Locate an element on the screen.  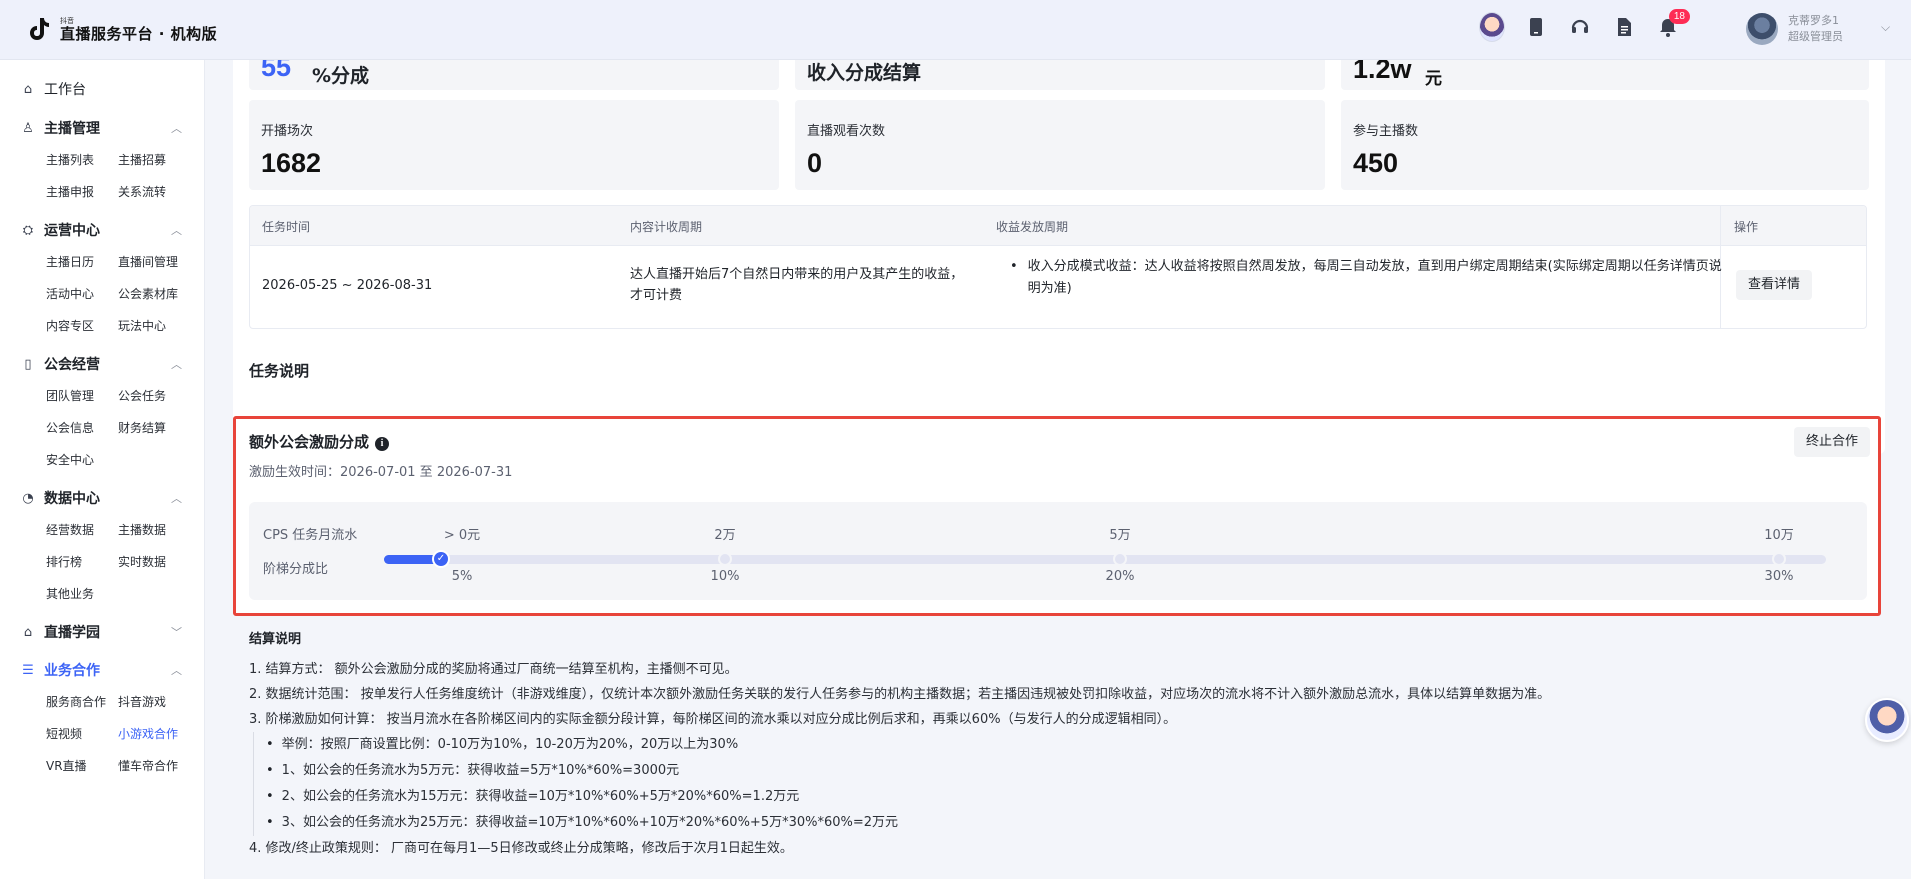
stat-label: 直播观看次数 is located at coordinates (846, 131).